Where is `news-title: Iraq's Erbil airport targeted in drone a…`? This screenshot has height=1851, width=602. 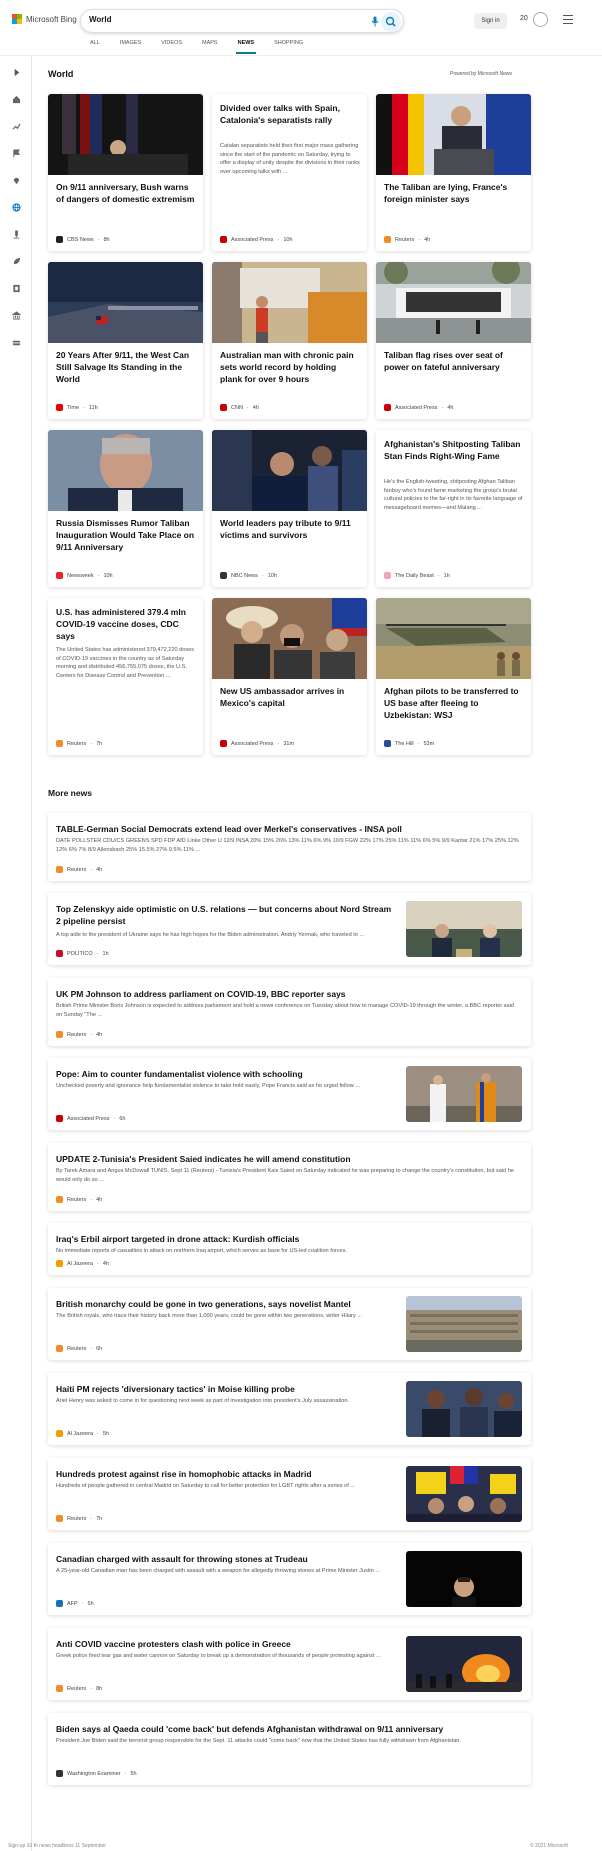
news-title: Iraq's Erbil airport targeted in drone a… is located at coordinates (288, 1239).